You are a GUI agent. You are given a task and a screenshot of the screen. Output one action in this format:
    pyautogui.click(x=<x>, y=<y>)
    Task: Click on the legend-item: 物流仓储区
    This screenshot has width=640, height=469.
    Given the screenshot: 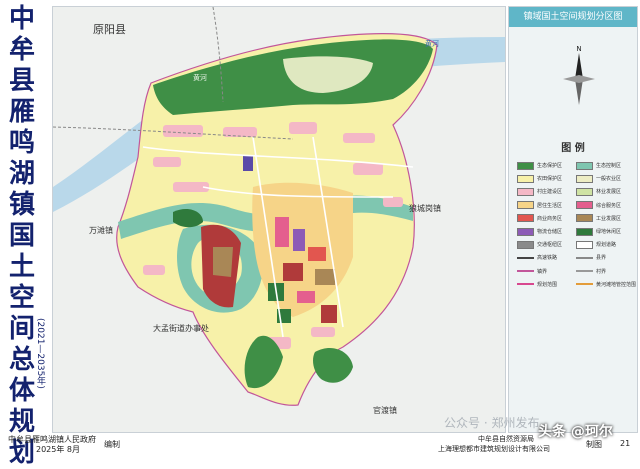 What is the action you would take?
    pyautogui.click(x=546, y=231)
    